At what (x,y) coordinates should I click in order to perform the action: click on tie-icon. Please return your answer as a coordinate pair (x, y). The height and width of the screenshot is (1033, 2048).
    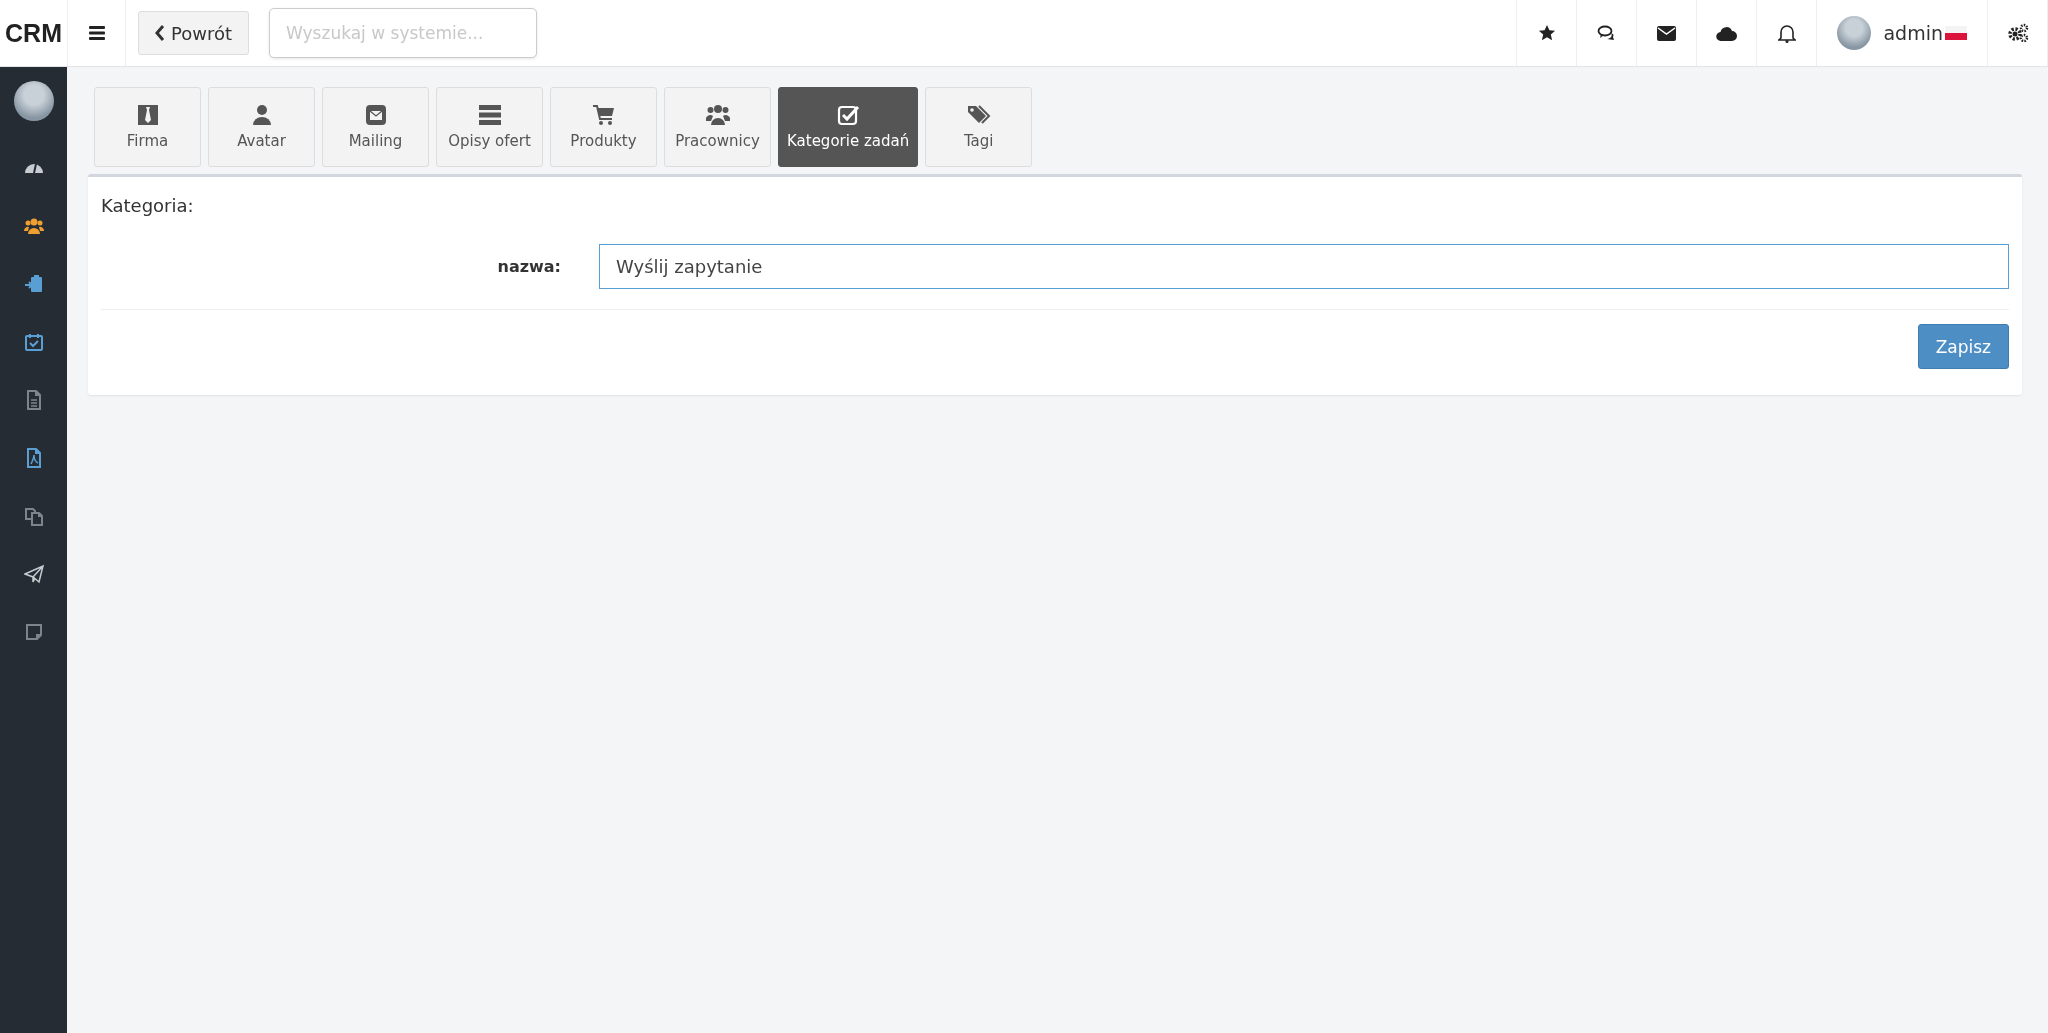
    Looking at the image, I should click on (147, 115).